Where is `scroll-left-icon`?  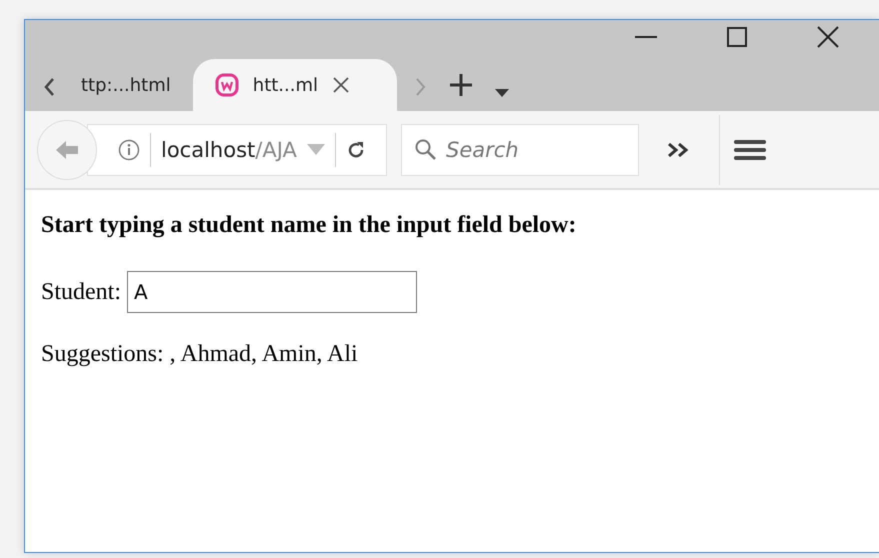
scroll-left-icon is located at coordinates (49, 87).